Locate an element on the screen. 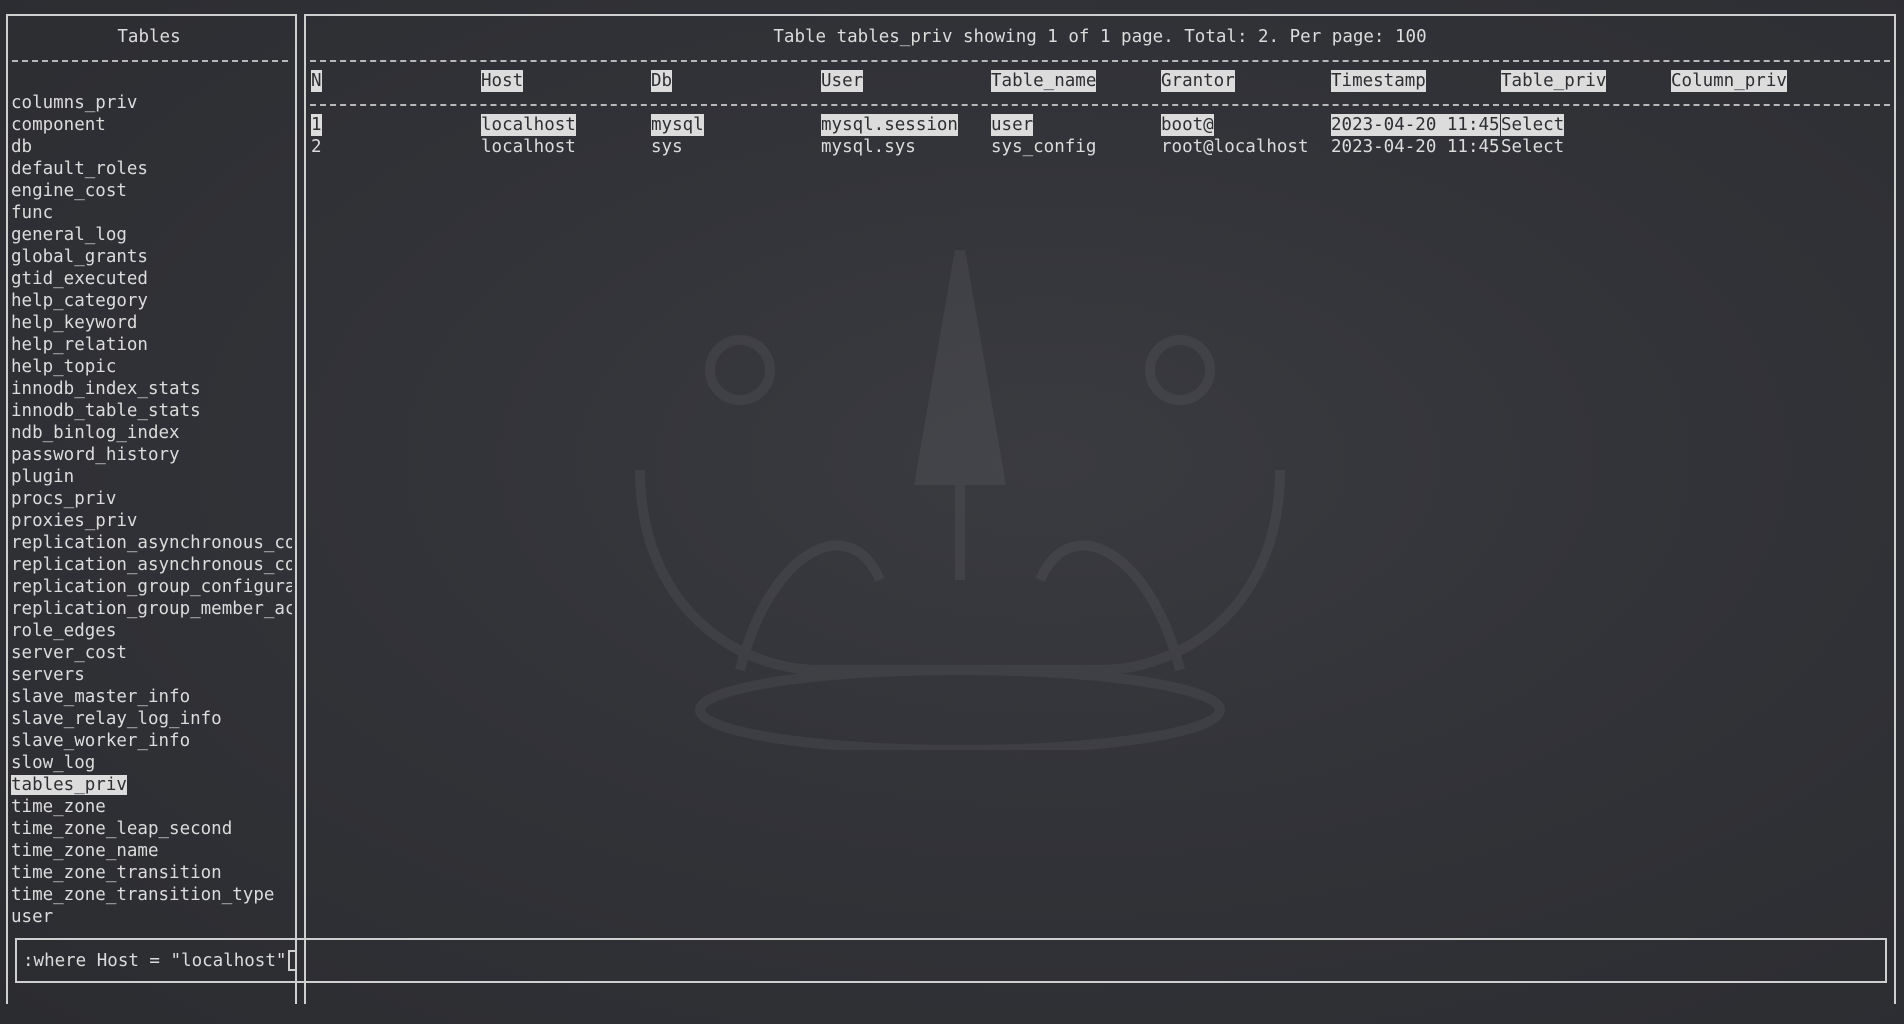 The height and width of the screenshot is (1024, 1904). table-list-item: help_keyword is located at coordinates (151, 323).